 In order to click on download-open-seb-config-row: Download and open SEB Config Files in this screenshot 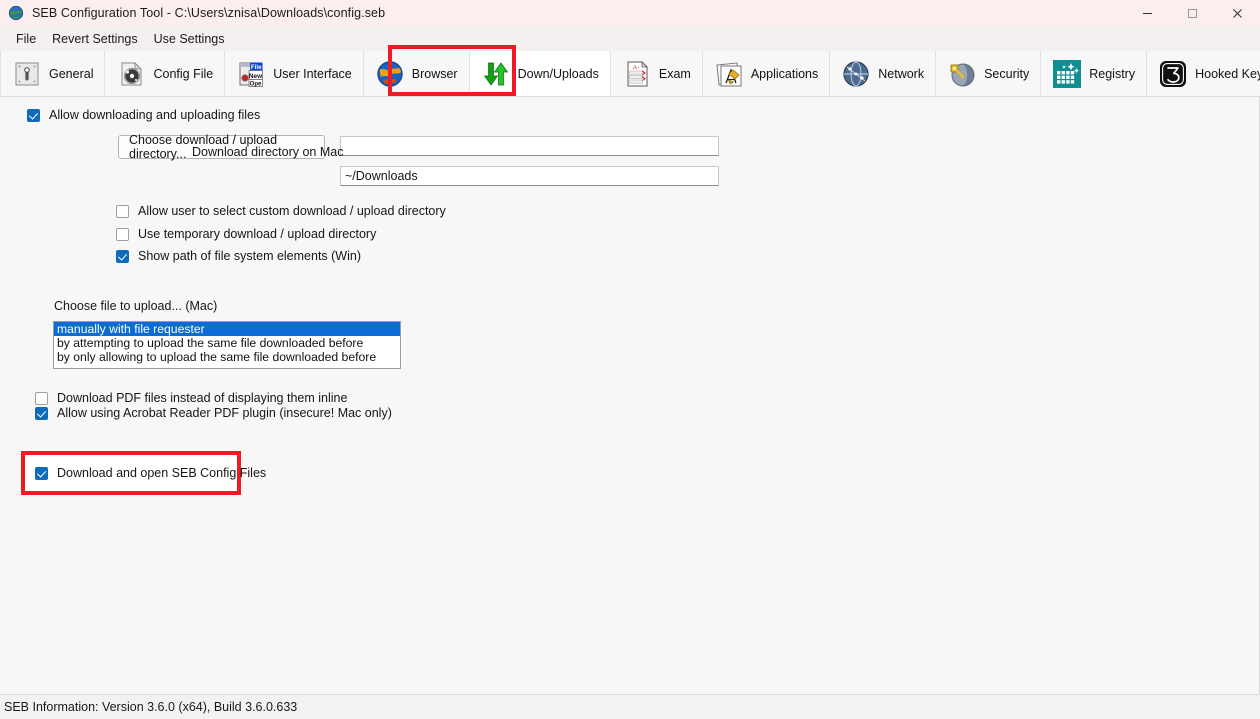, I will do `click(150, 473)`.